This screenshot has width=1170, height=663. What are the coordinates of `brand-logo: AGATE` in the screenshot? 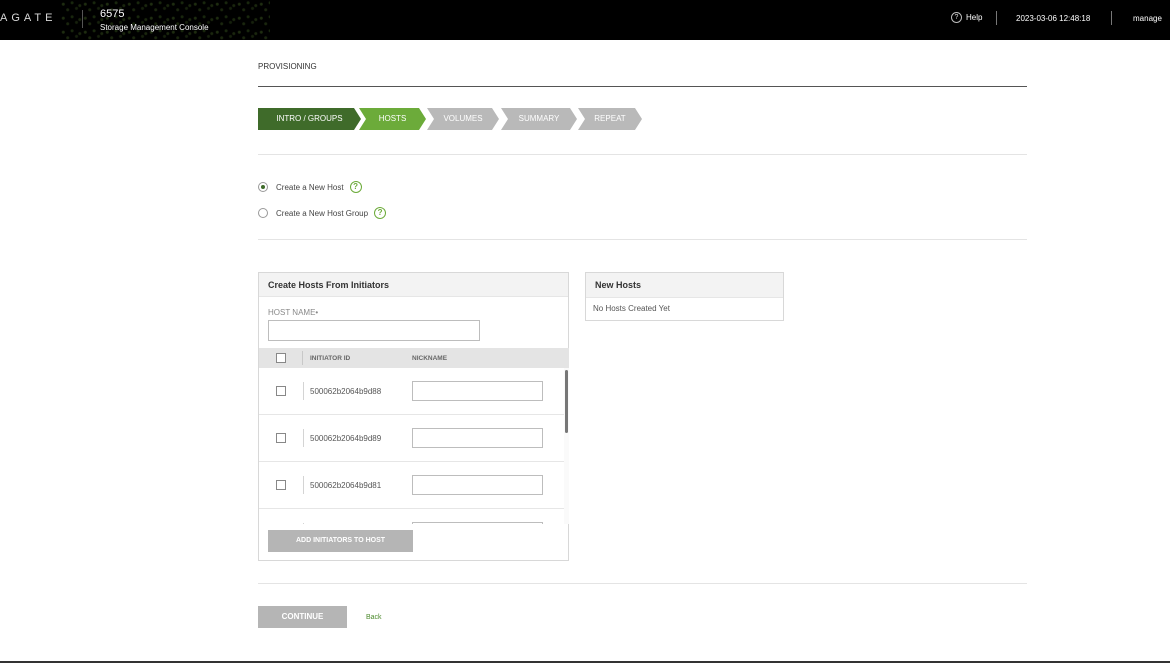 It's located at (28, 18).